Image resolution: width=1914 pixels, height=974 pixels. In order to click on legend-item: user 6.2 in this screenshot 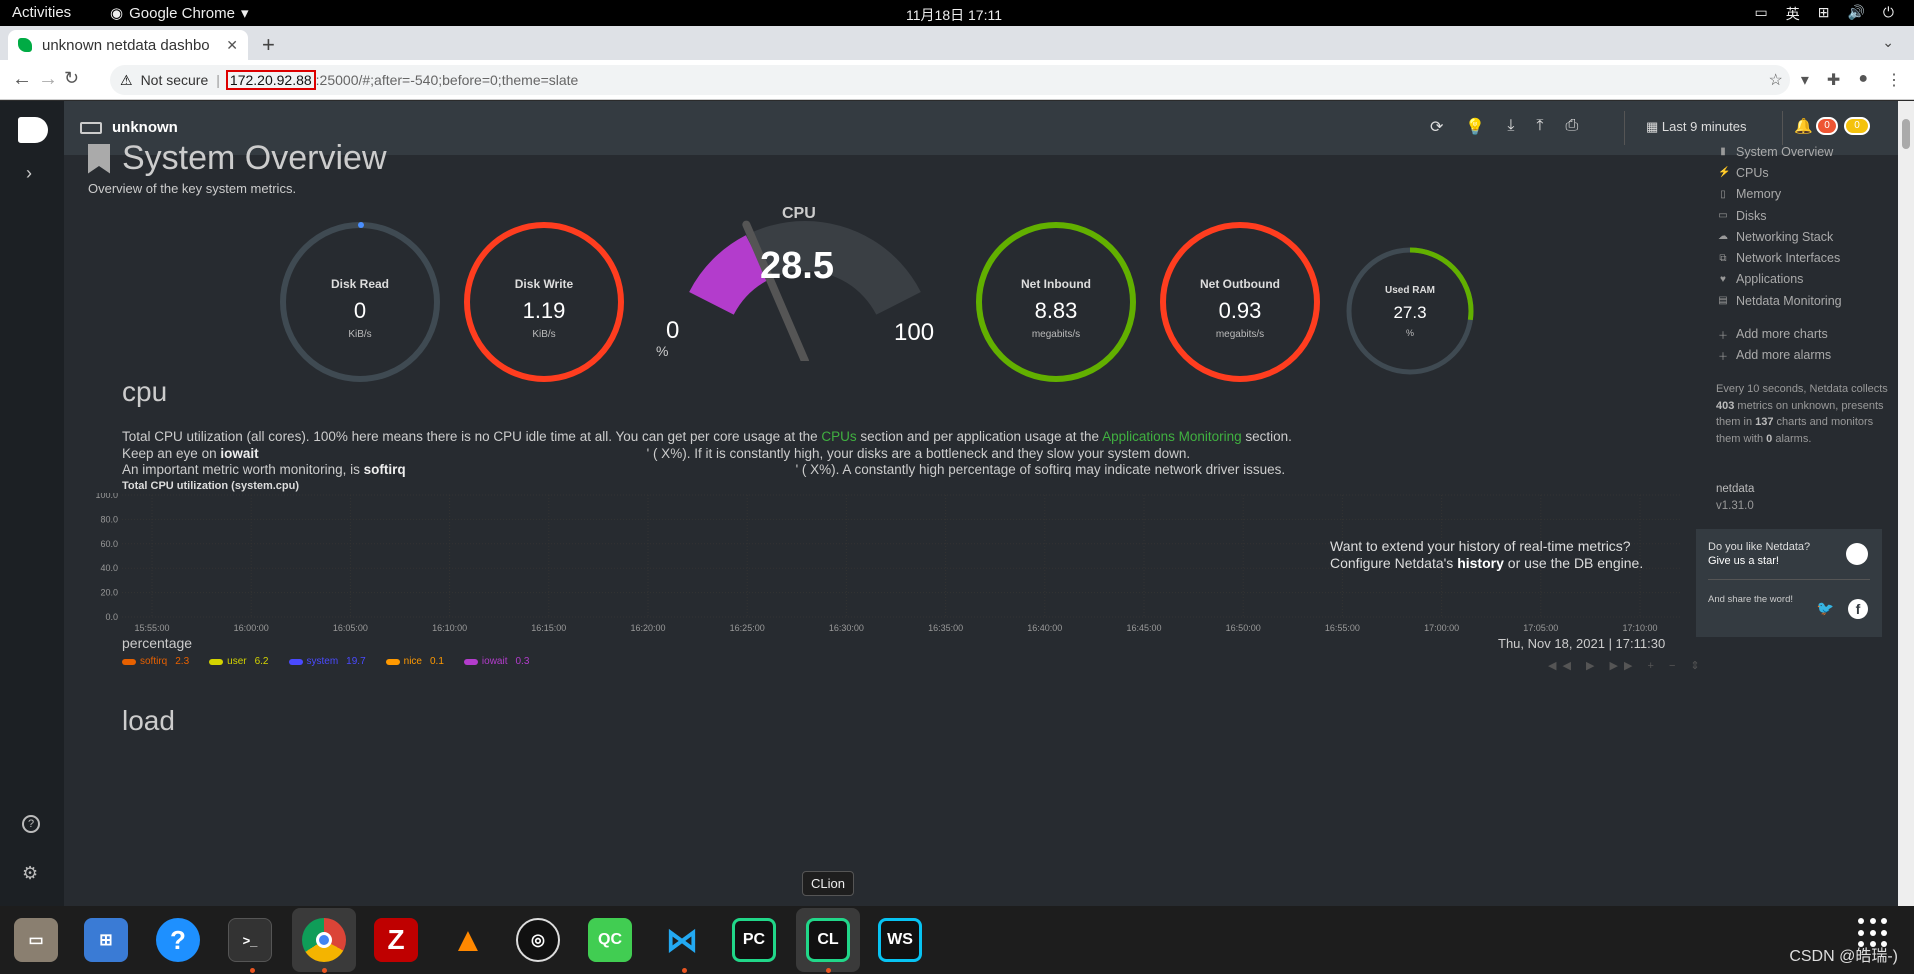, I will do `click(239, 661)`.